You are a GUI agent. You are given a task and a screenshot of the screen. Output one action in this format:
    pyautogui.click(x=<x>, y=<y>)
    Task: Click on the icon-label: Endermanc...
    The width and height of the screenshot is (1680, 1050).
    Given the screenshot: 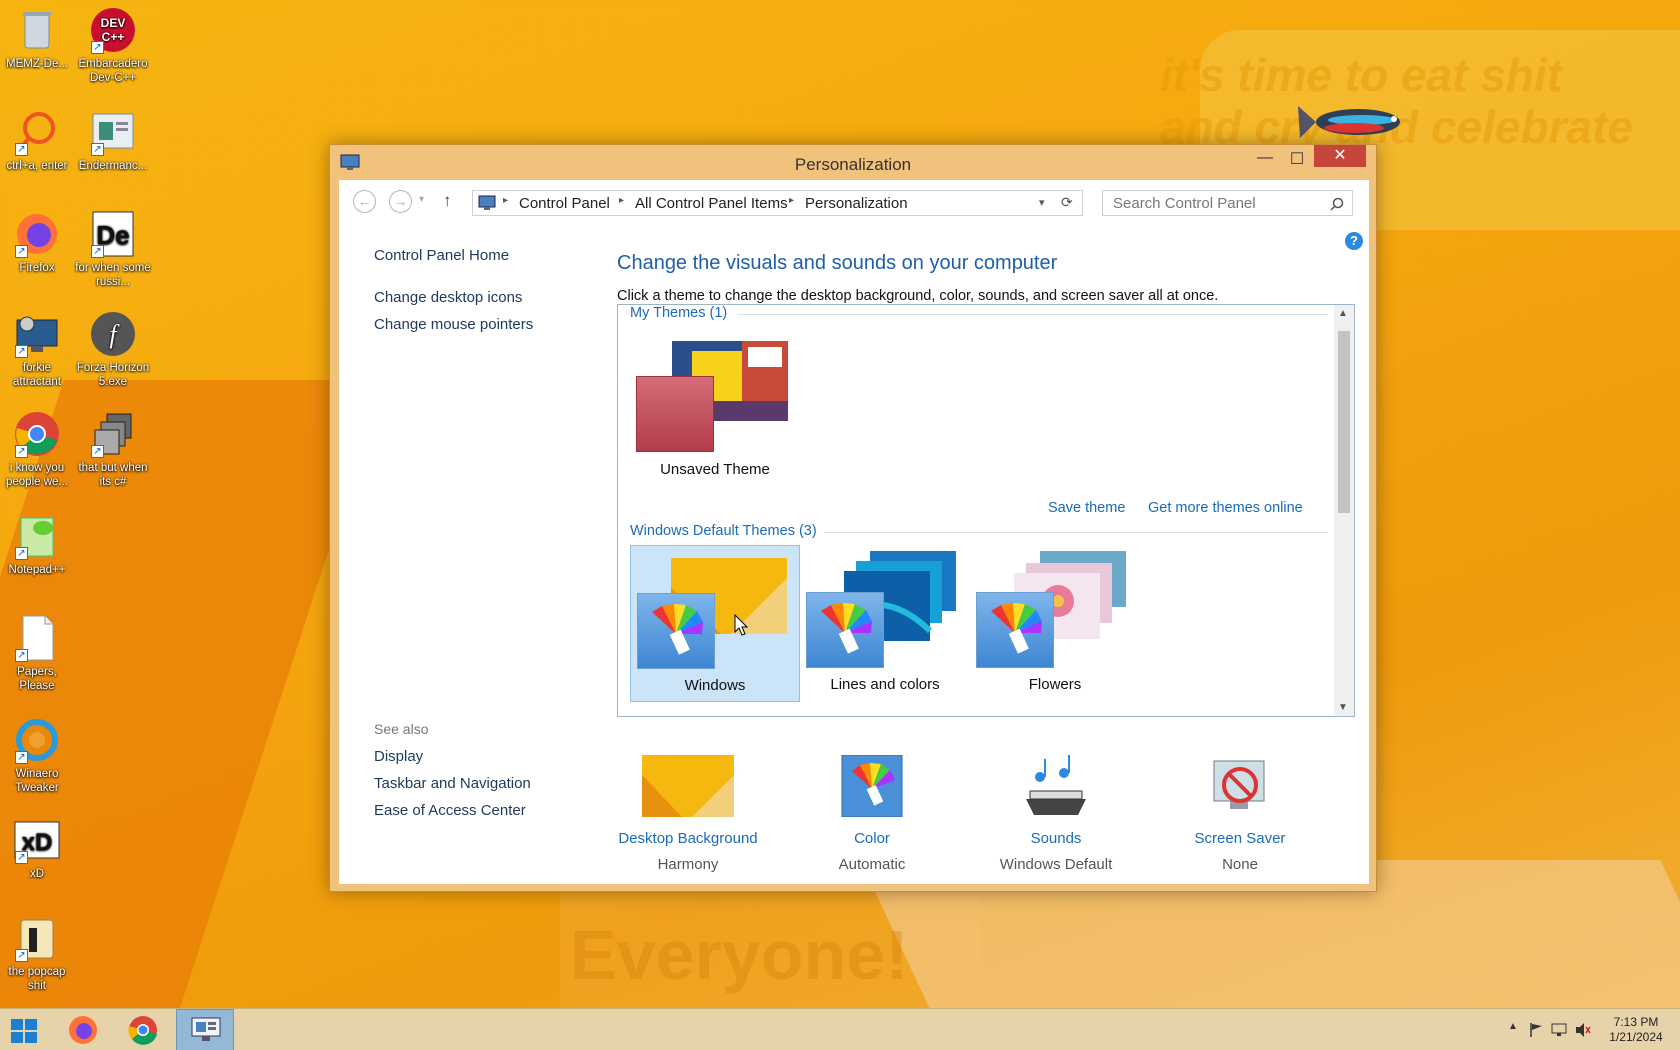 What is the action you would take?
    pyautogui.click(x=113, y=166)
    